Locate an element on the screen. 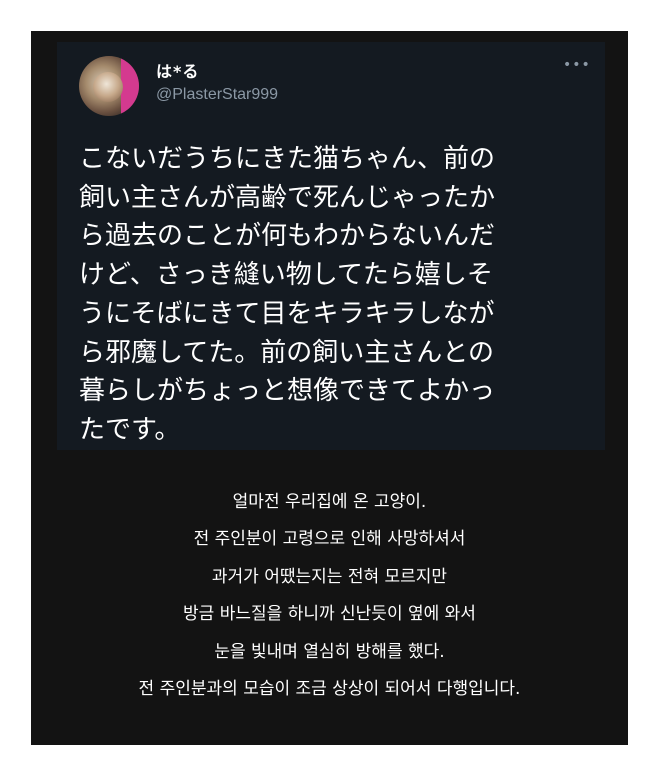  tweet-text-line: こないだうちにきた猫ちゃん、前の is located at coordinates (287, 159).